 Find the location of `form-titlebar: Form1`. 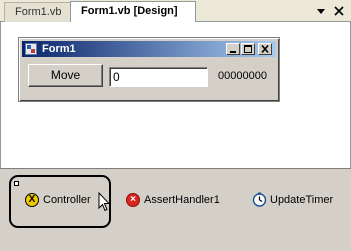

form-titlebar: Form1 is located at coordinates (149, 49).